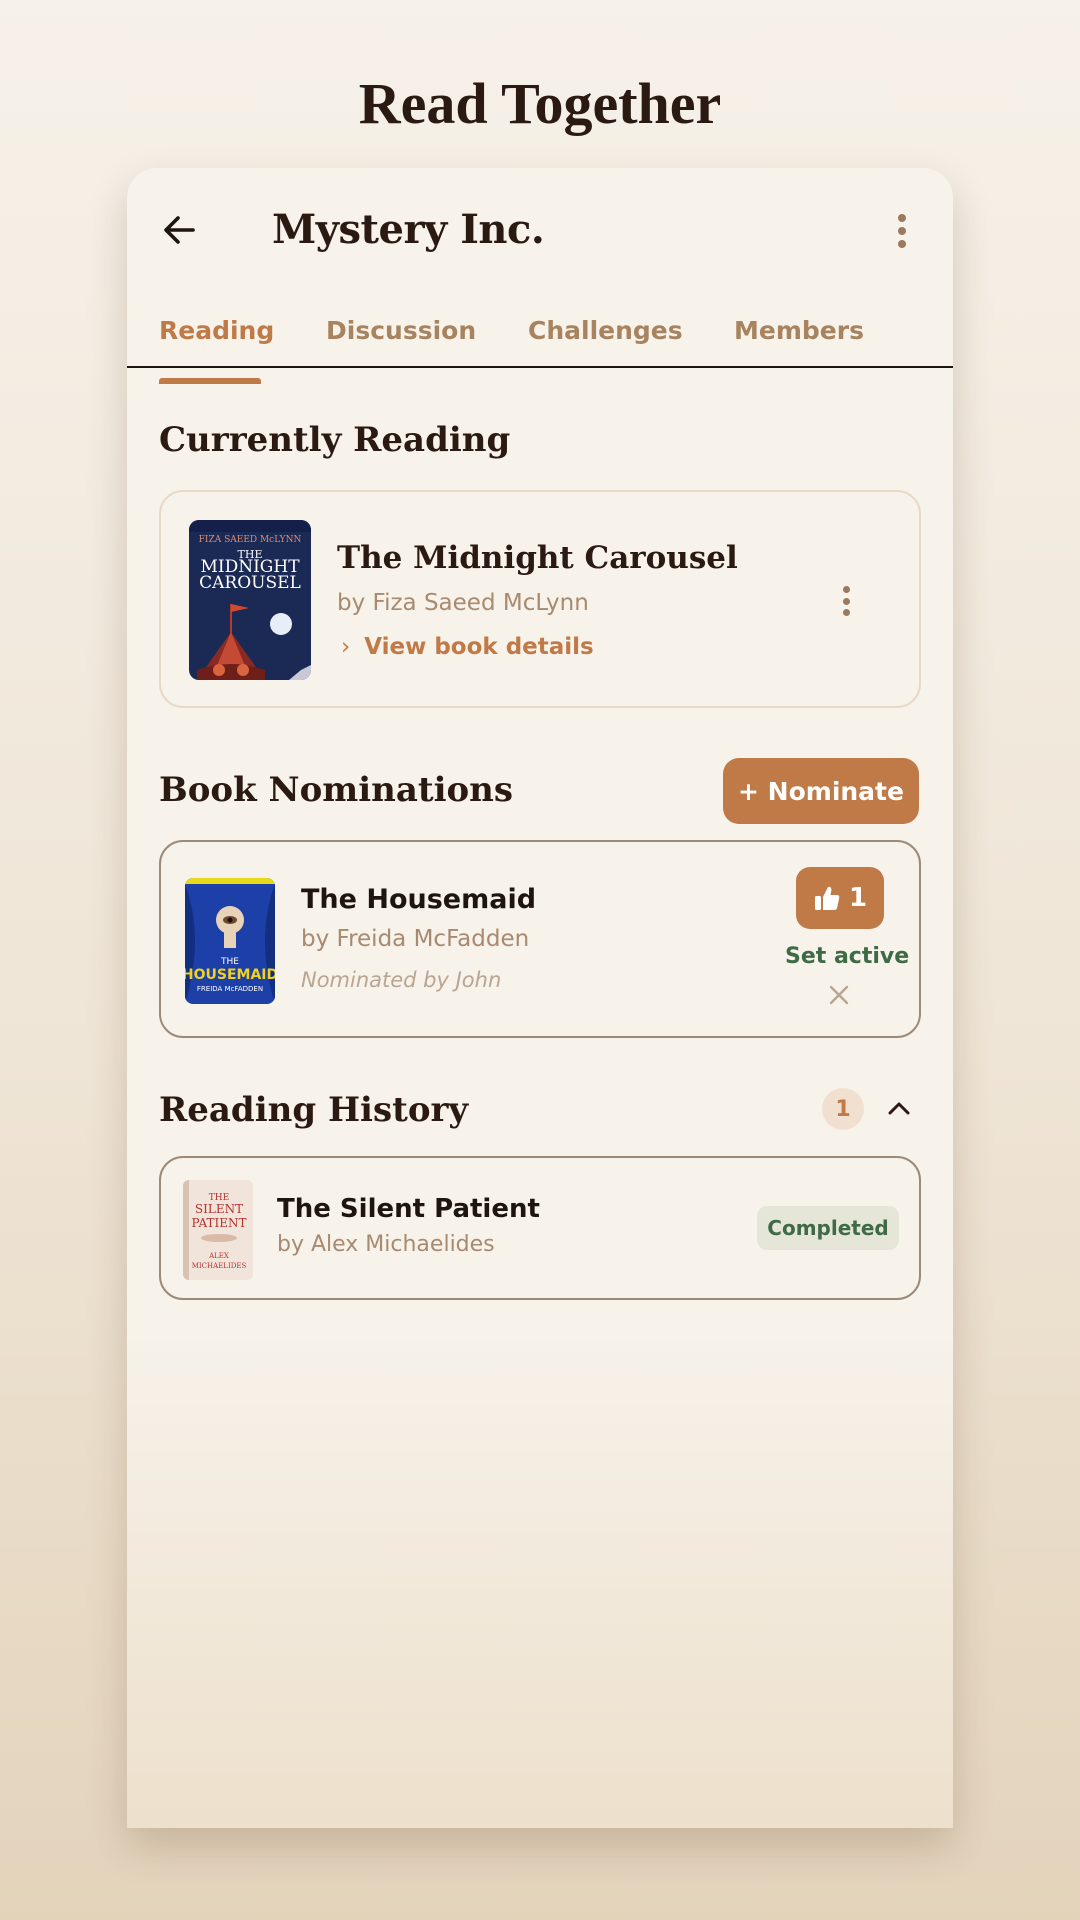 This screenshot has width=1080, height=1920. What do you see at coordinates (799, 330) in the screenshot?
I see `tab-members: Members` at bounding box center [799, 330].